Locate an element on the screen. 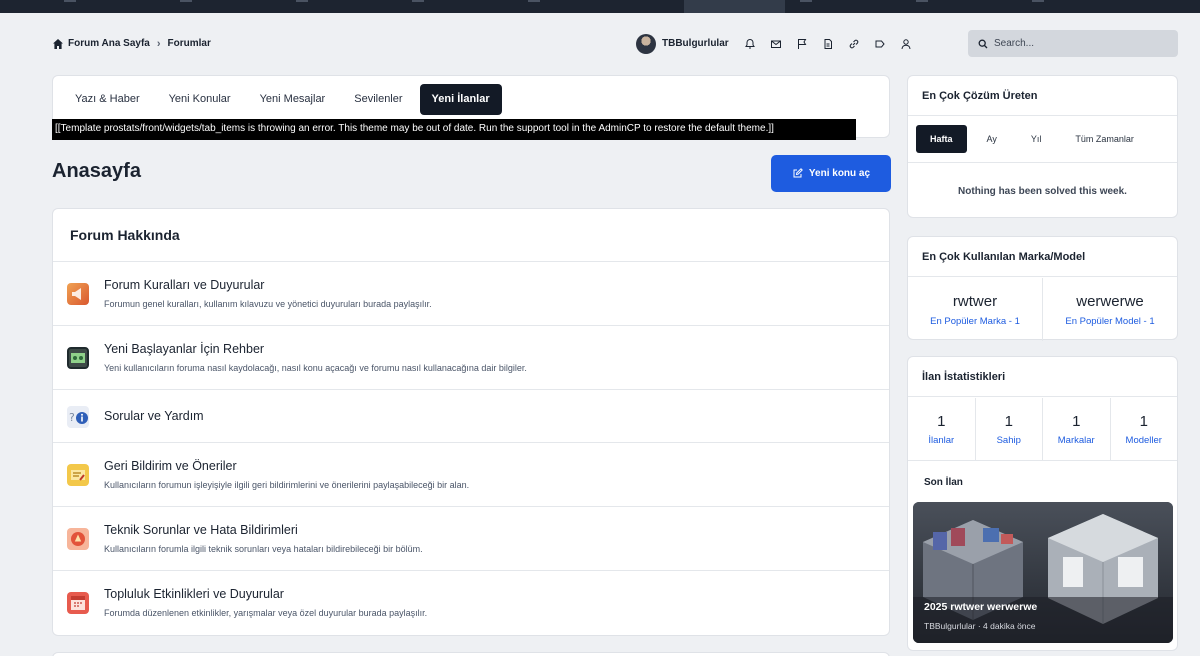 The height and width of the screenshot is (656, 1200). top-navigation-bar is located at coordinates (600, 6).